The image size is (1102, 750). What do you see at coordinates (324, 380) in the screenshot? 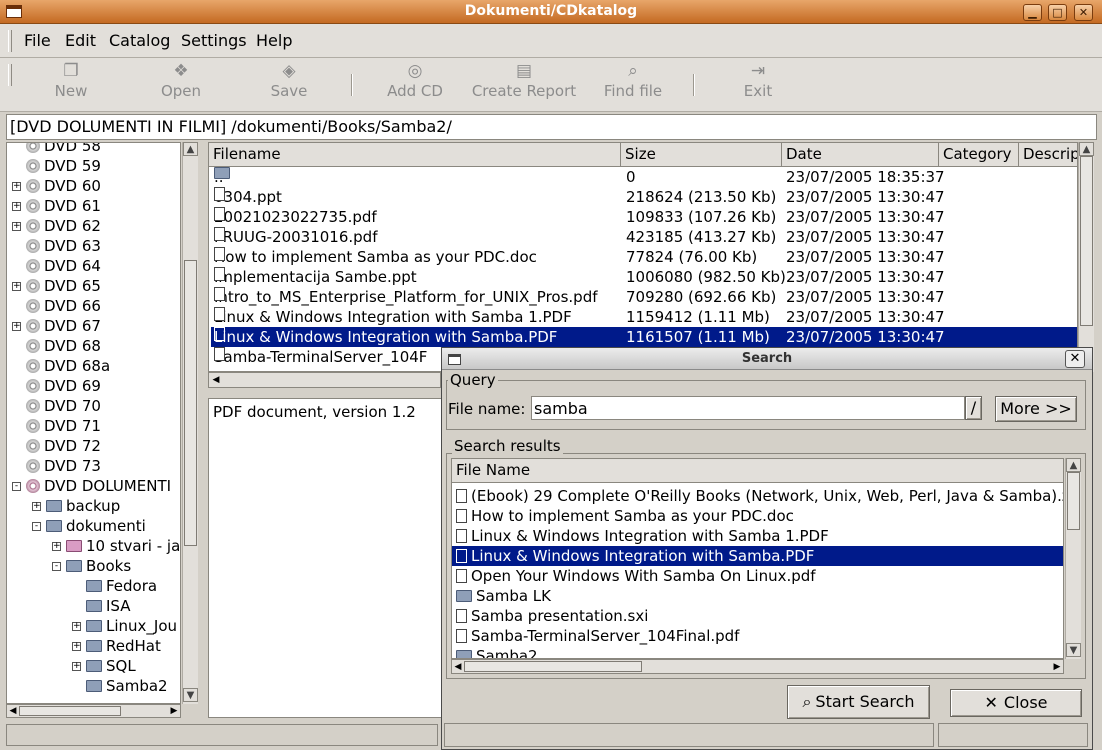
I see `files-horizontal-scrollbar: ◀` at bounding box center [324, 380].